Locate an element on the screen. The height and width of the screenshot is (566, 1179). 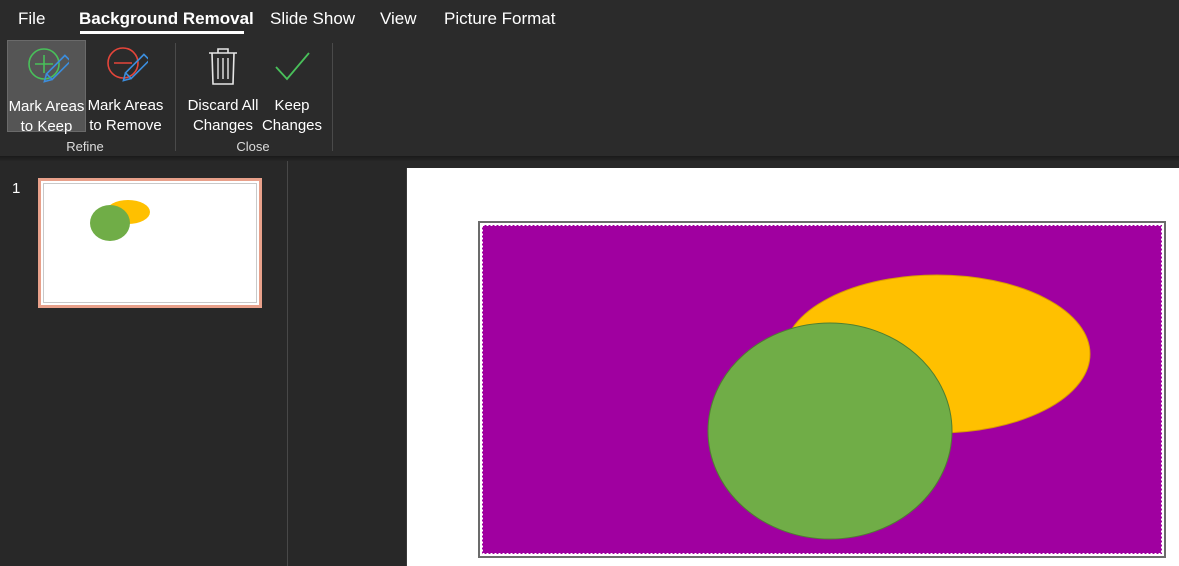
tab-picture-format: Picture Format is located at coordinates (499, 19).